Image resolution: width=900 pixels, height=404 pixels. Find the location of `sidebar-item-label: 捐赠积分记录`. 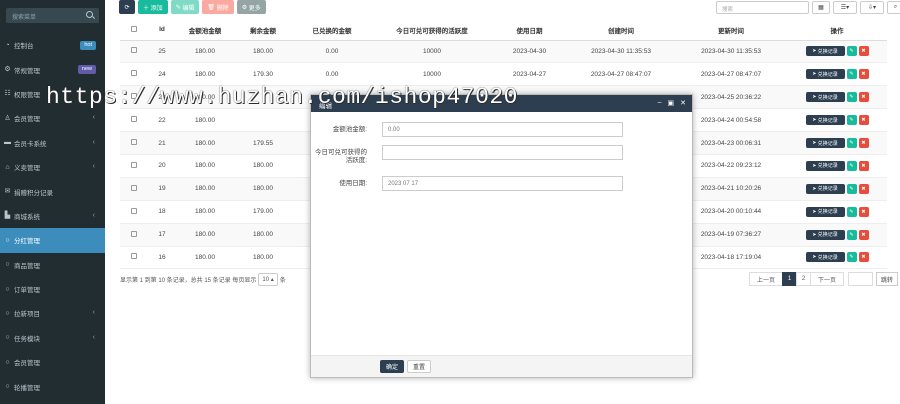

sidebar-item-label: 捐赠积分记录 is located at coordinates (33, 193).